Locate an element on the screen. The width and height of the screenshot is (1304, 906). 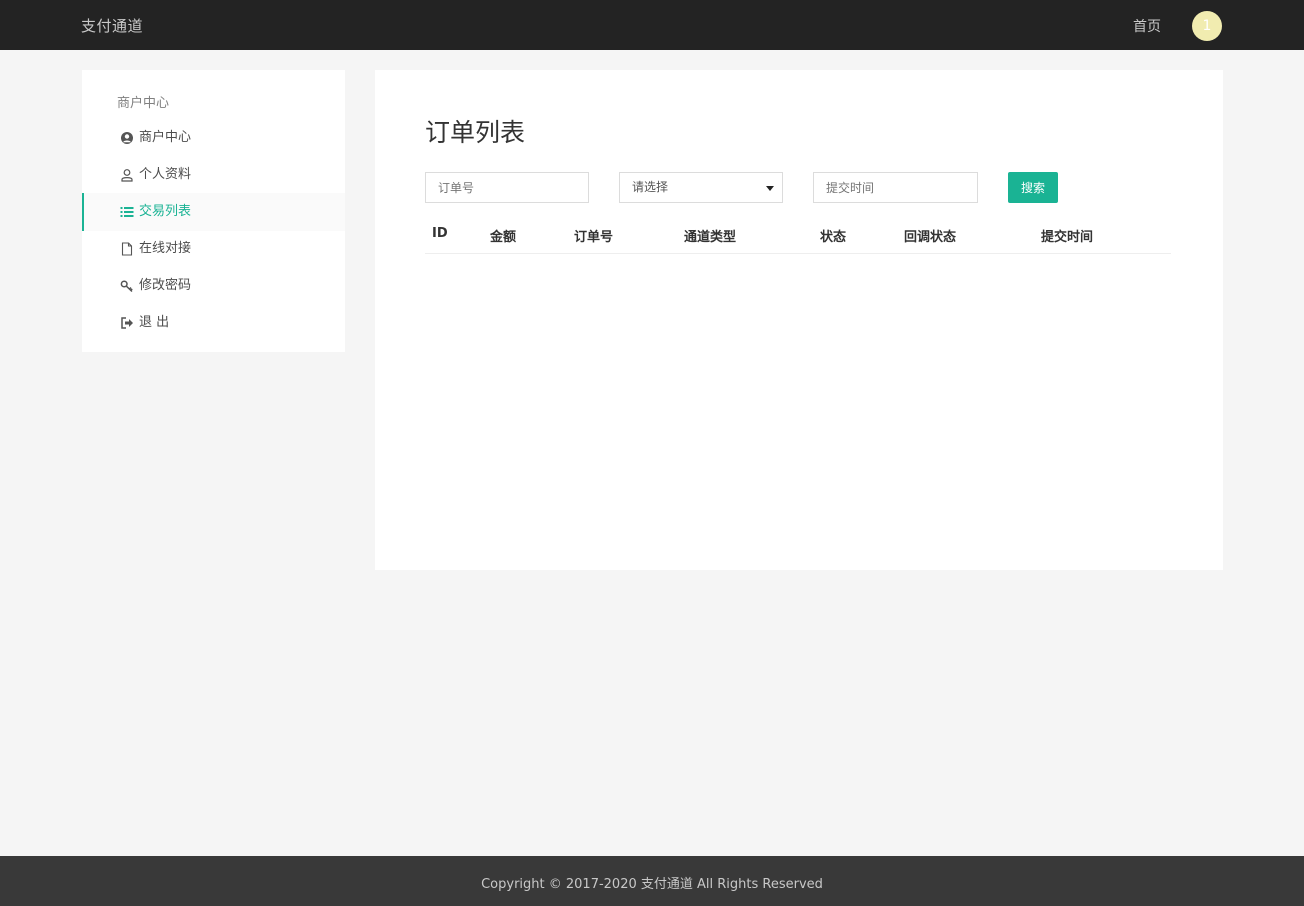
column-header-status: 状态 is located at coordinates (833, 235).